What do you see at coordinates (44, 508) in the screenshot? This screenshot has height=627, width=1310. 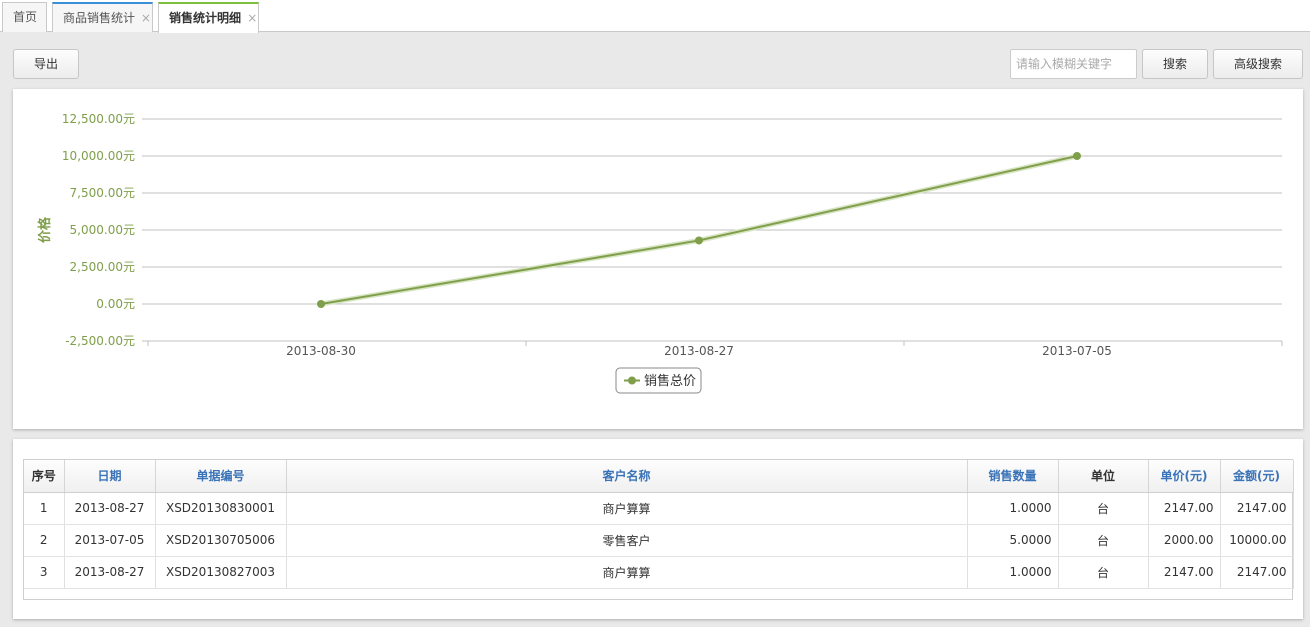 I see `cell-index: 1` at bounding box center [44, 508].